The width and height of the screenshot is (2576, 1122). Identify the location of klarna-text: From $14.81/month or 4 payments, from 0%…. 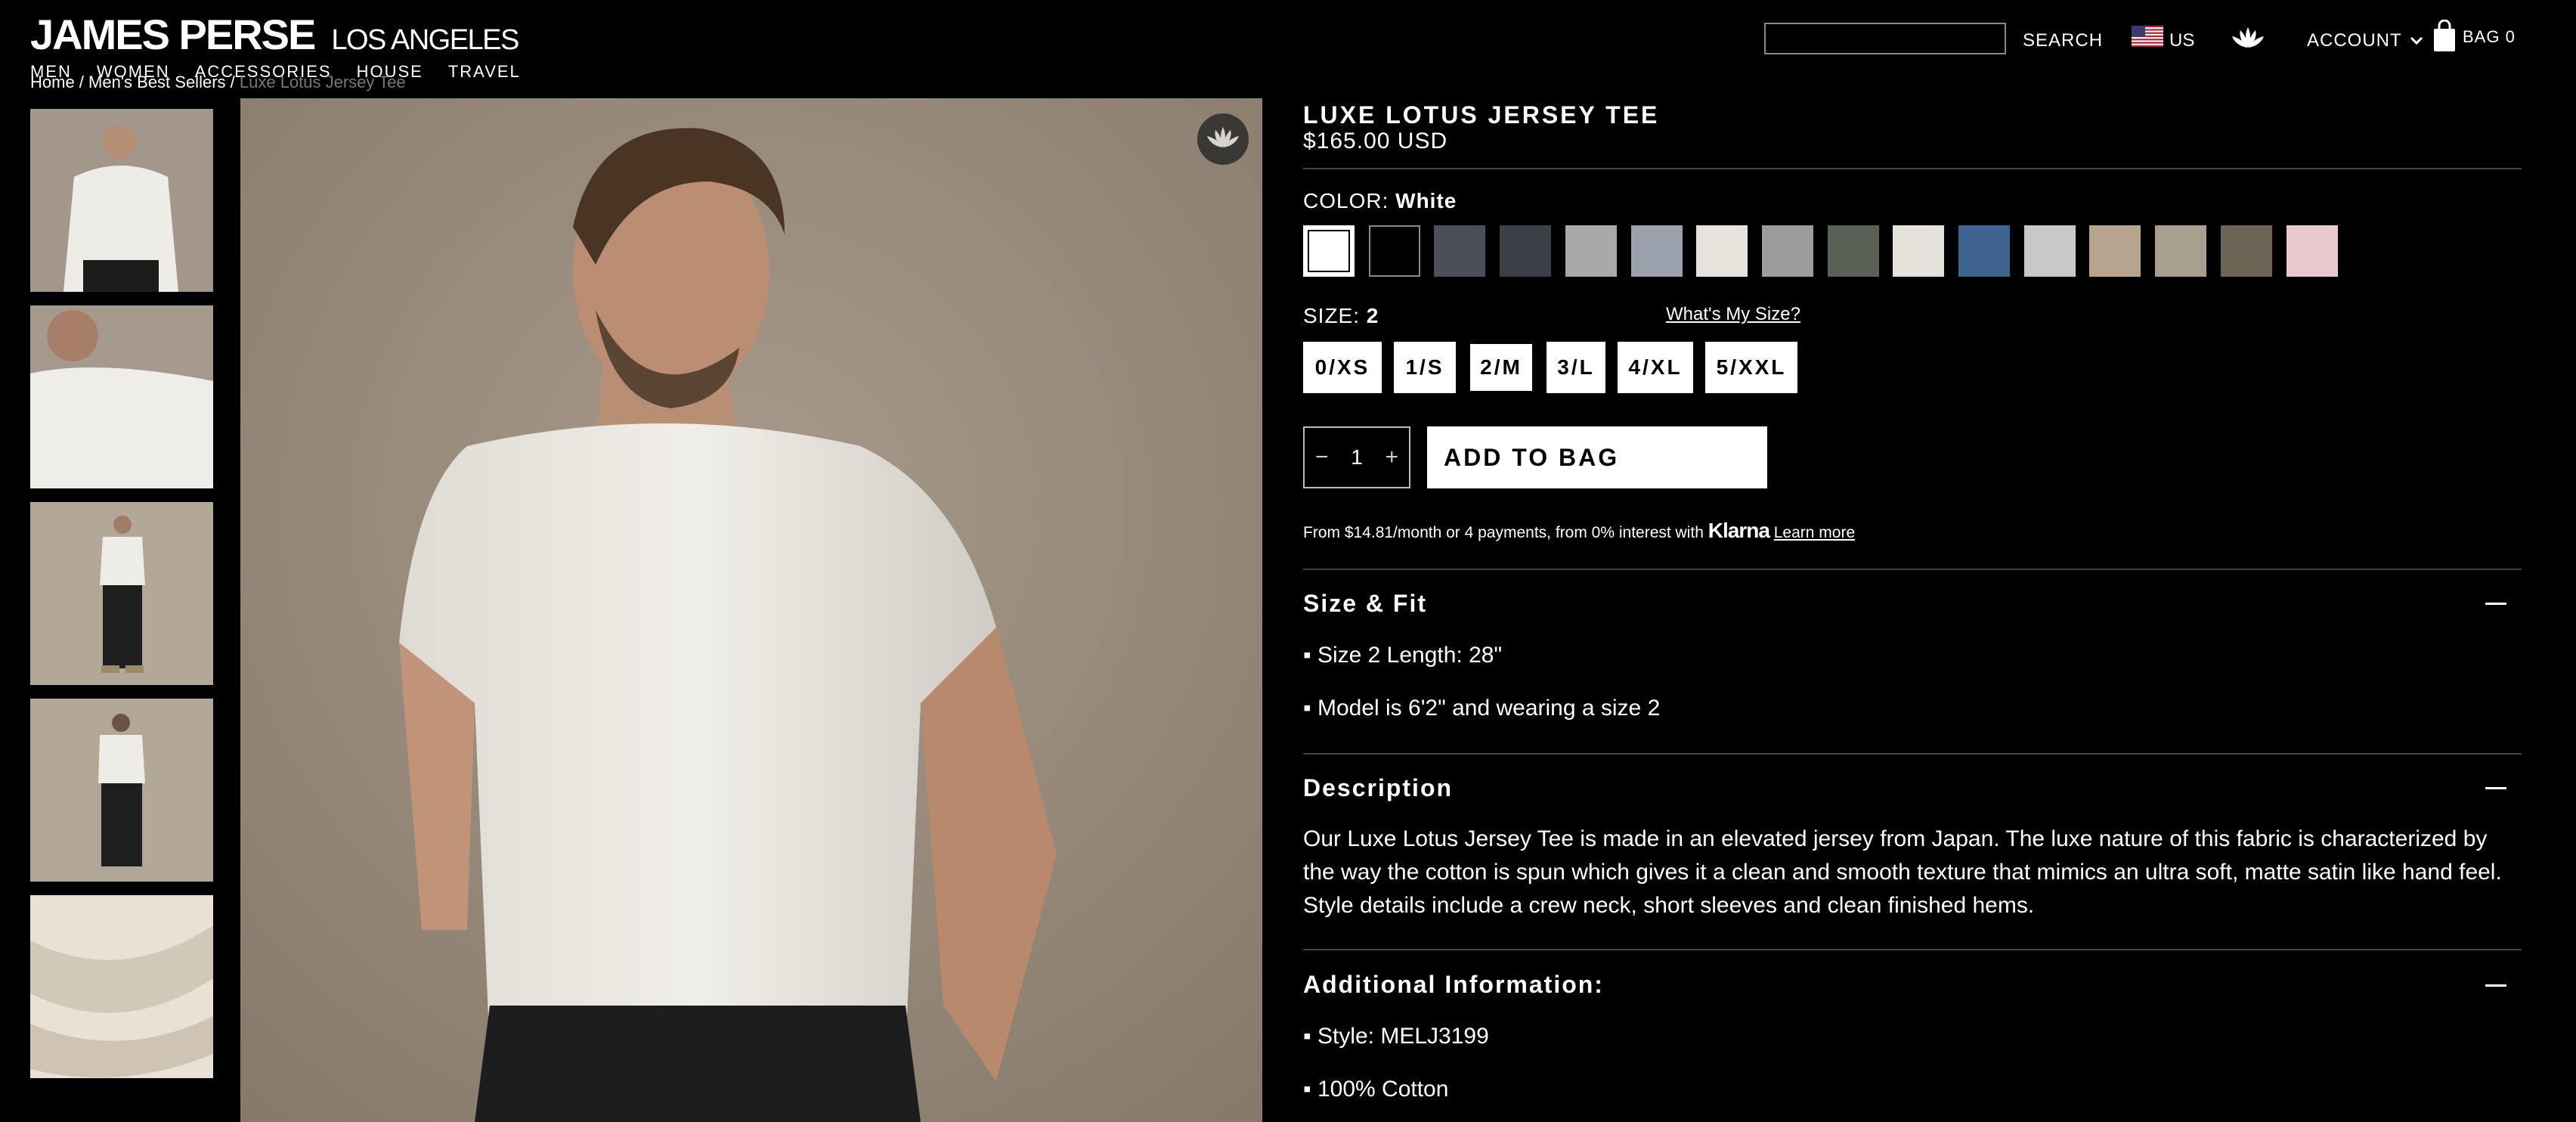
(1503, 533).